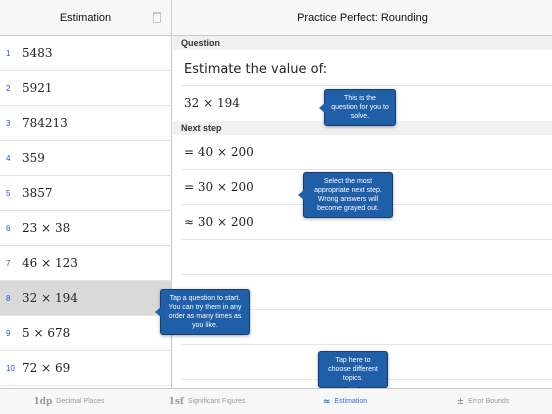 The height and width of the screenshot is (414, 552). I want to click on tooltip-text: This is the question for you to solve., so click(360, 107).